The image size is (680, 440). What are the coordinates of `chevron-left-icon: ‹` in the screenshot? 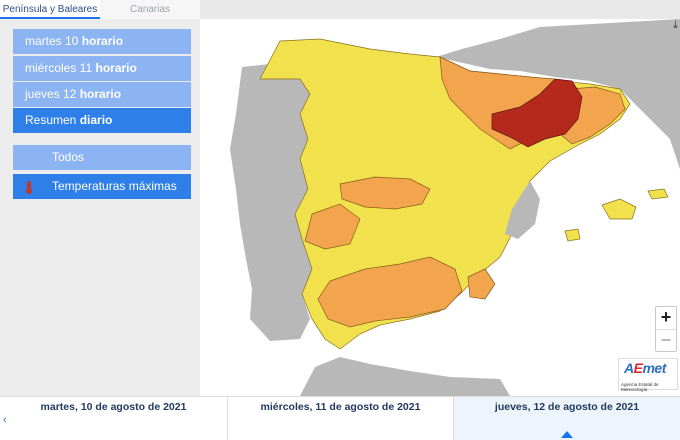 It's located at (5, 420).